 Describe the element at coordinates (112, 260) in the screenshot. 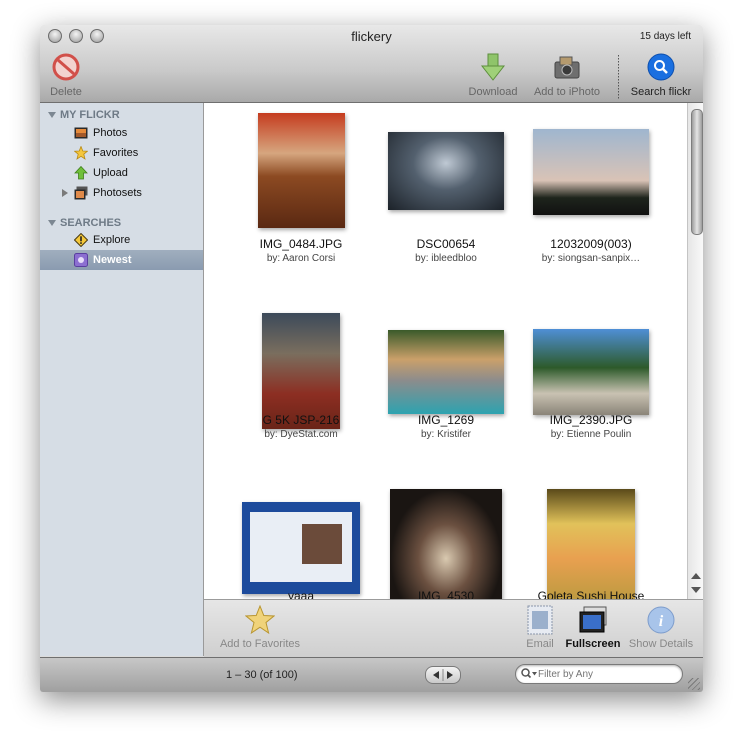

I see `sidebar-item-label: Newest` at that location.